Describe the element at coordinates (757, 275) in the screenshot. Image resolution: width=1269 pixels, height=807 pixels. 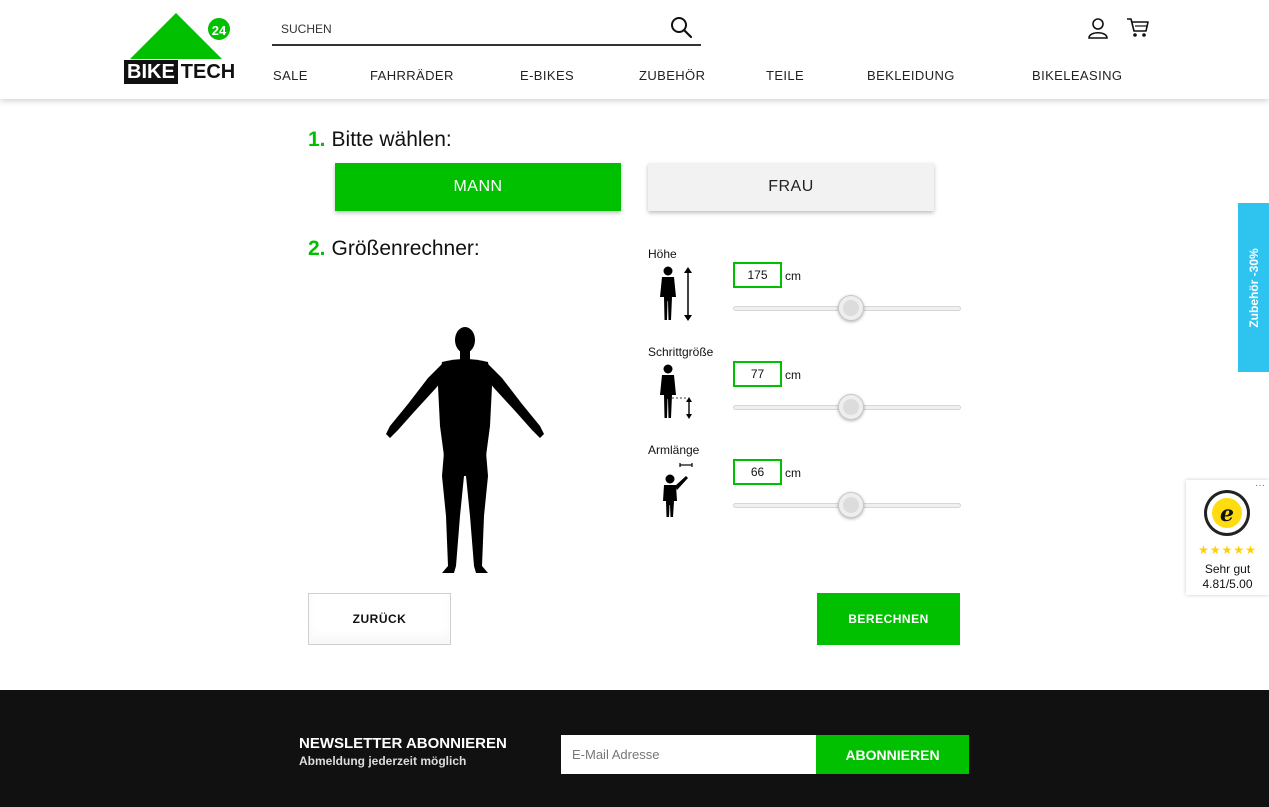
I see `hoehe-input` at that location.